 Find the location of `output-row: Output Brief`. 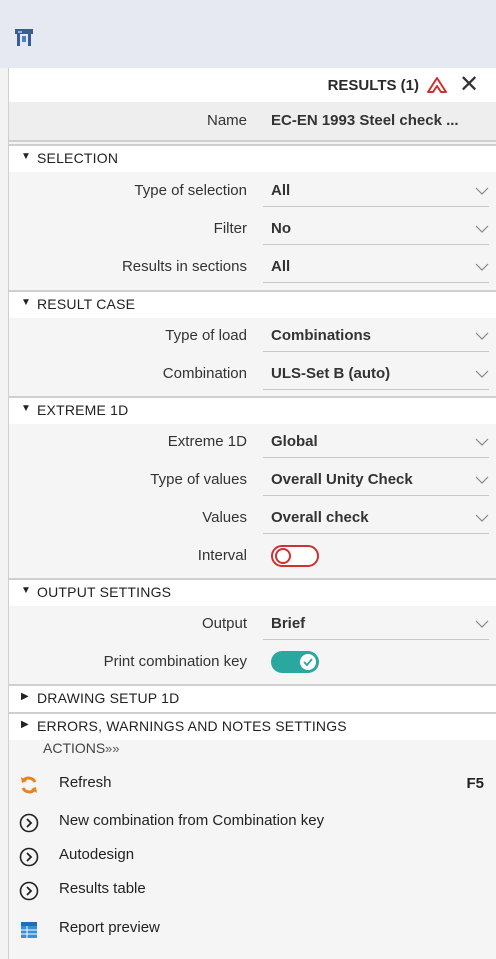

output-row: Output Brief is located at coordinates (252, 624).